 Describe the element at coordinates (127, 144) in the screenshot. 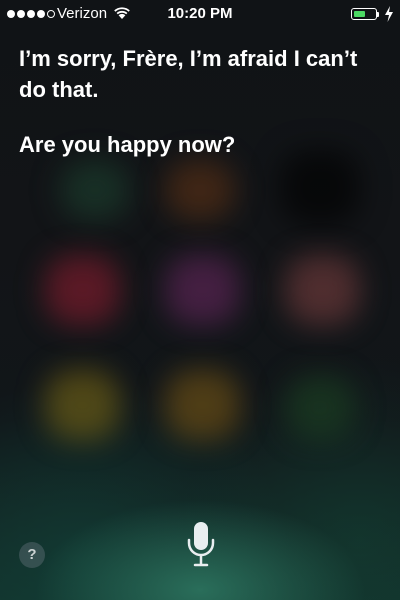

I see `siri-question-text: Are you happy now?` at that location.